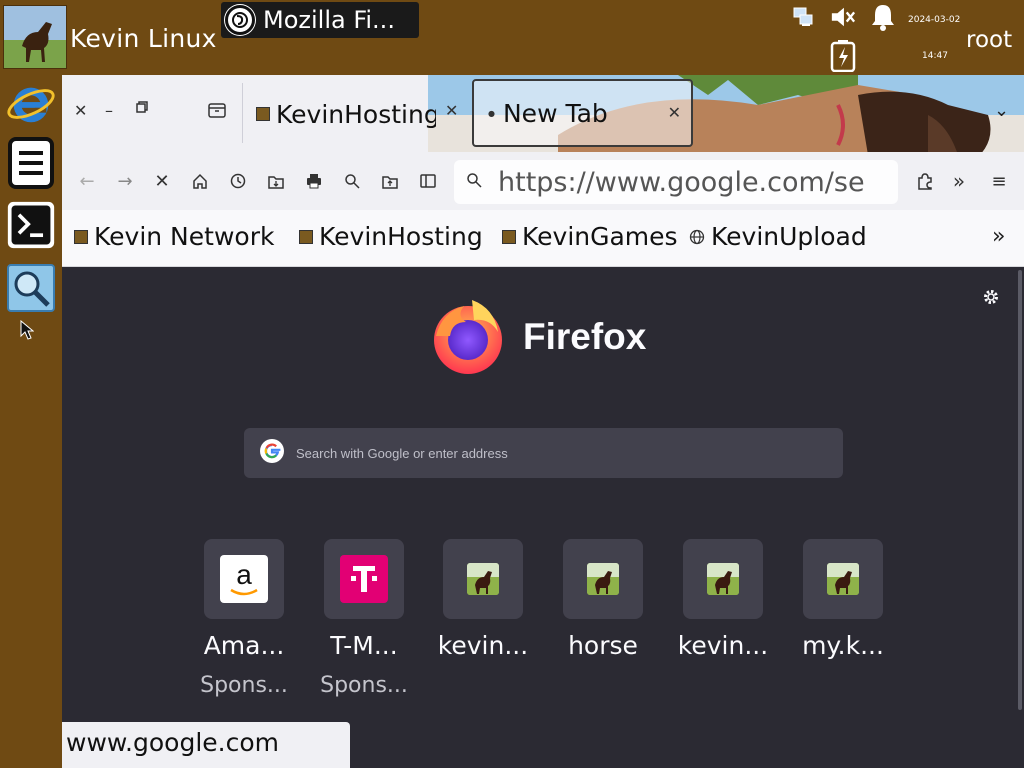 The height and width of the screenshot is (768, 1024). What do you see at coordinates (883, 17) in the screenshot?
I see `notification-bell-icon` at bounding box center [883, 17].